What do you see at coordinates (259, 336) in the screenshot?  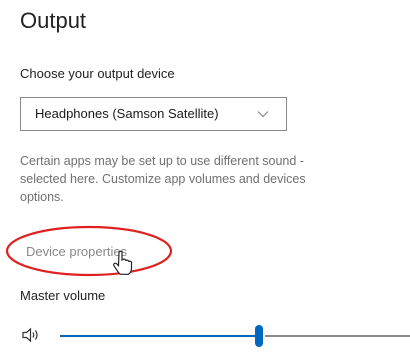 I see `volume-slider-thumb` at bounding box center [259, 336].